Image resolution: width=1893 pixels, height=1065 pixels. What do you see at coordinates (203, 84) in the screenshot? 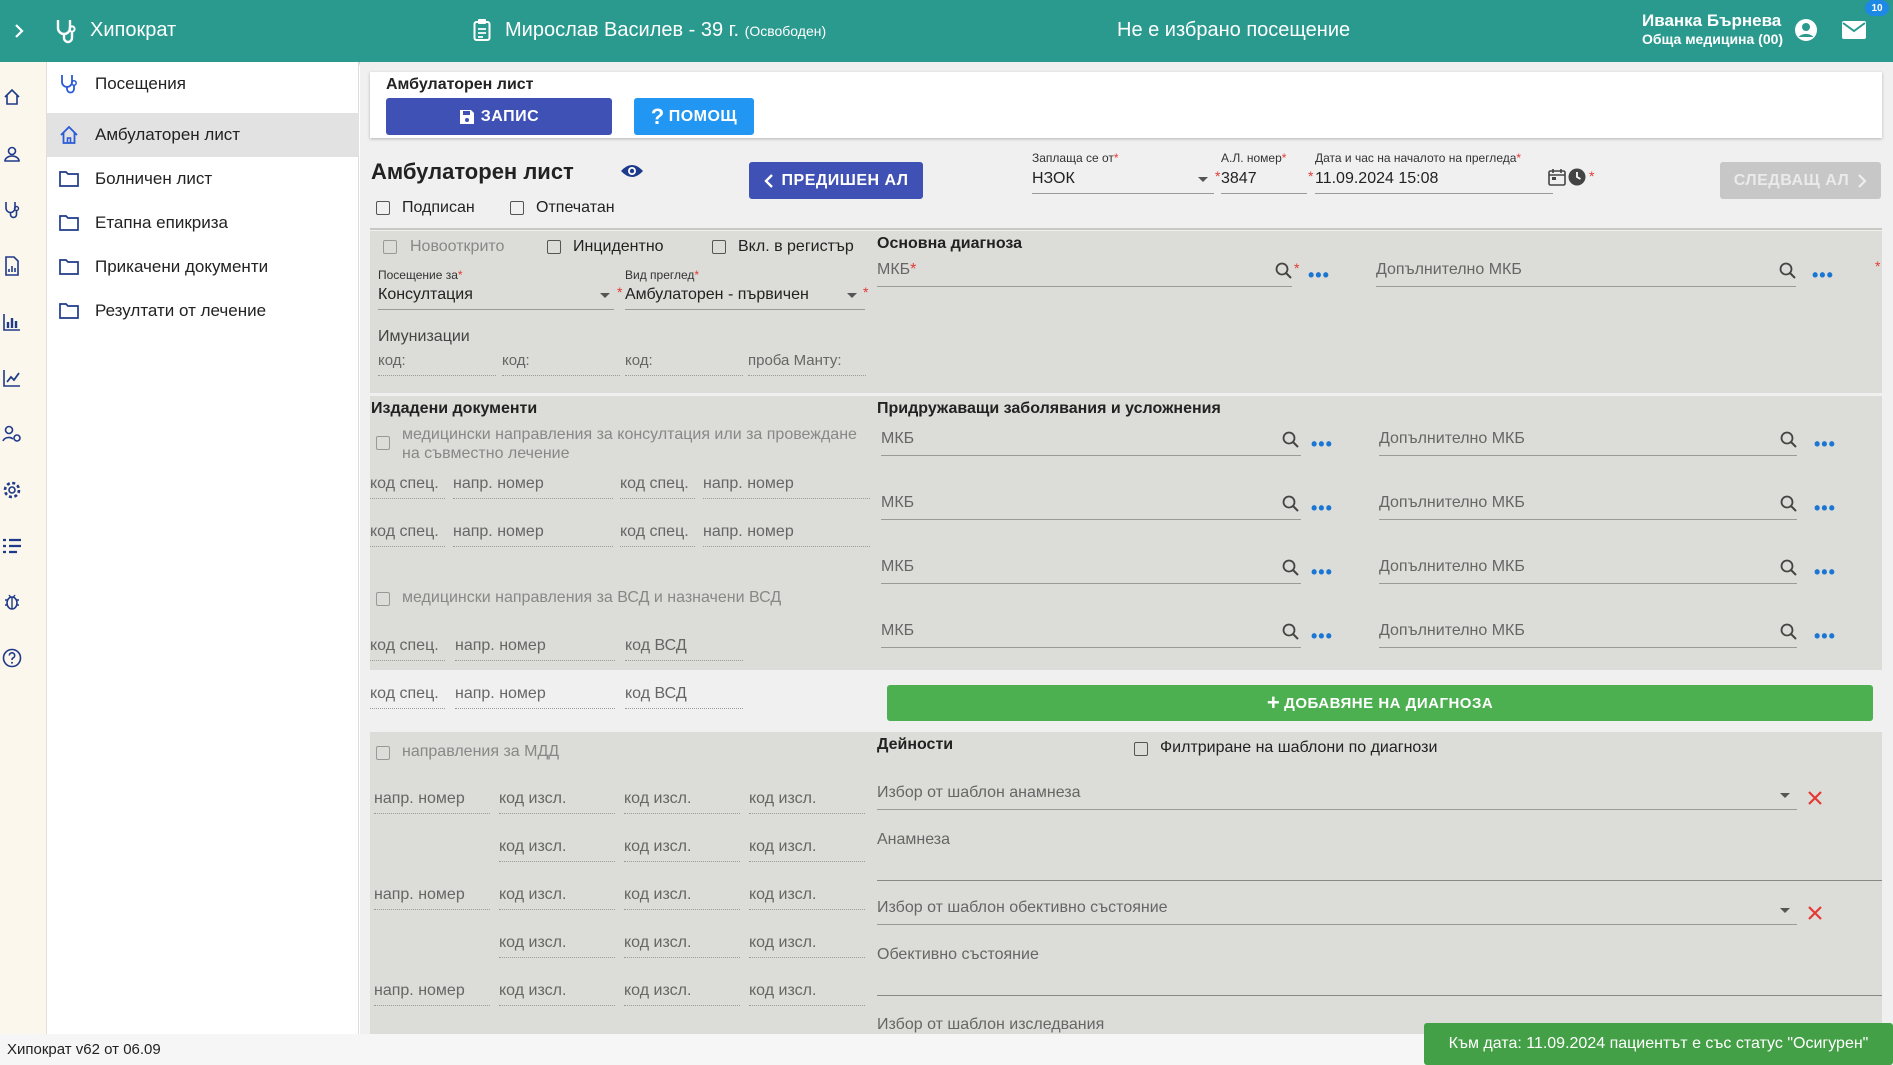
I see `sidebar-item-visits: Посещения` at bounding box center [203, 84].